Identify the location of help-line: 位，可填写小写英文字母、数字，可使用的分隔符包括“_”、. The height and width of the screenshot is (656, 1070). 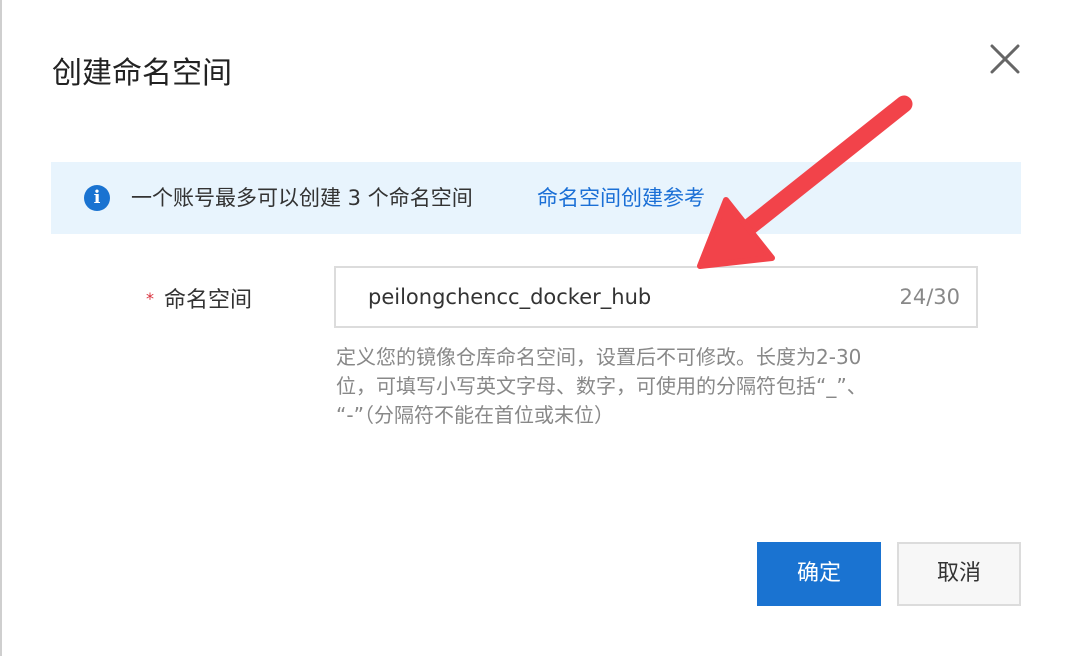
(601, 386).